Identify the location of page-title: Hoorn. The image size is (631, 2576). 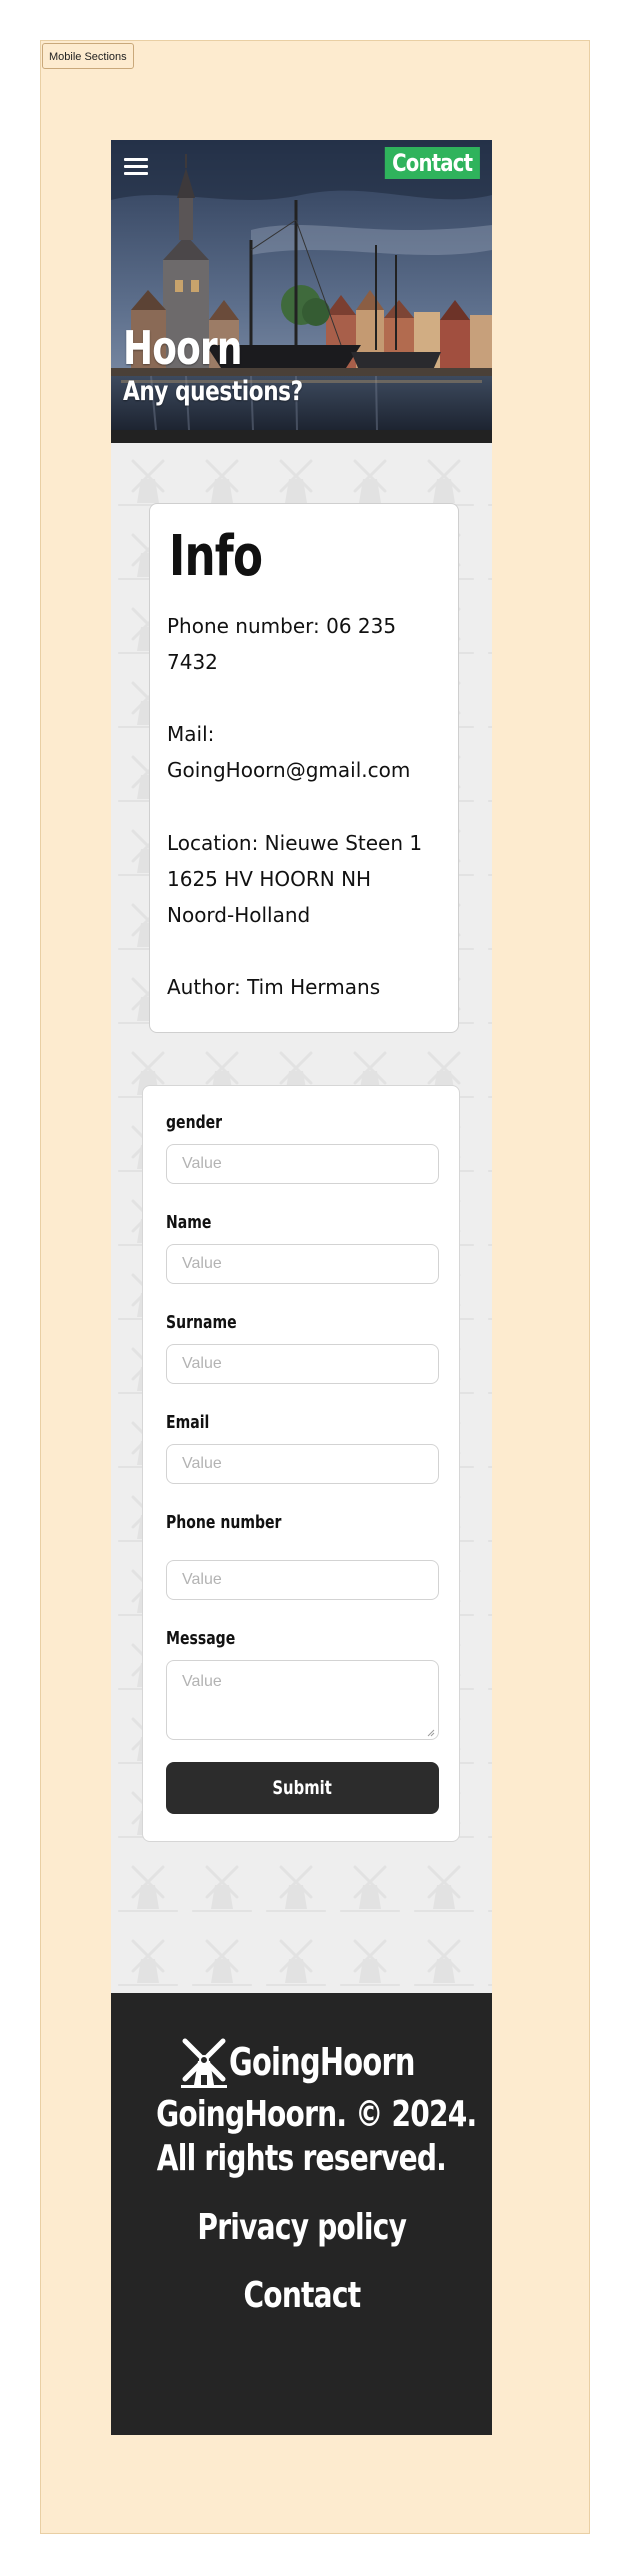
(182, 348).